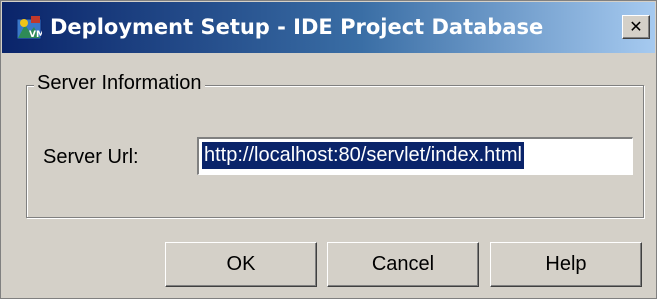  What do you see at coordinates (403, 264) in the screenshot?
I see `cancel-button: Cancel` at bounding box center [403, 264].